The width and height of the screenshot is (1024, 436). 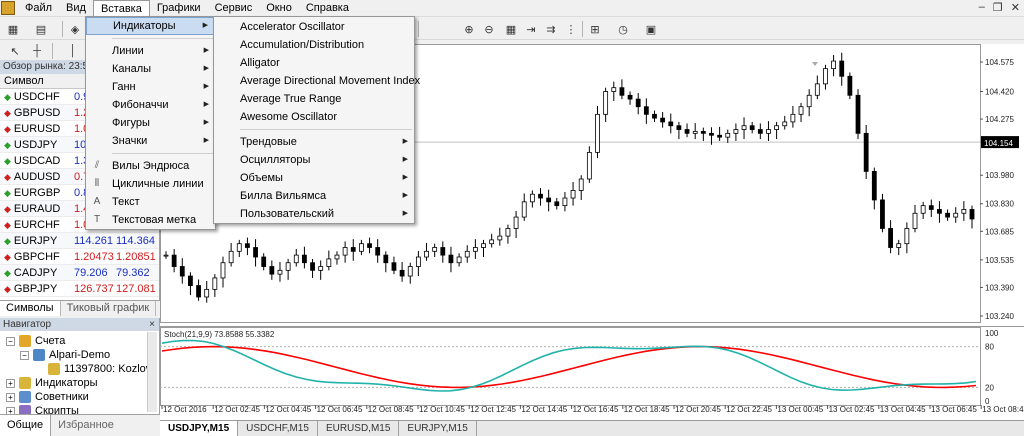 I want to click on indicator-menu-item: Awesome Oscillator, so click(x=314, y=117).